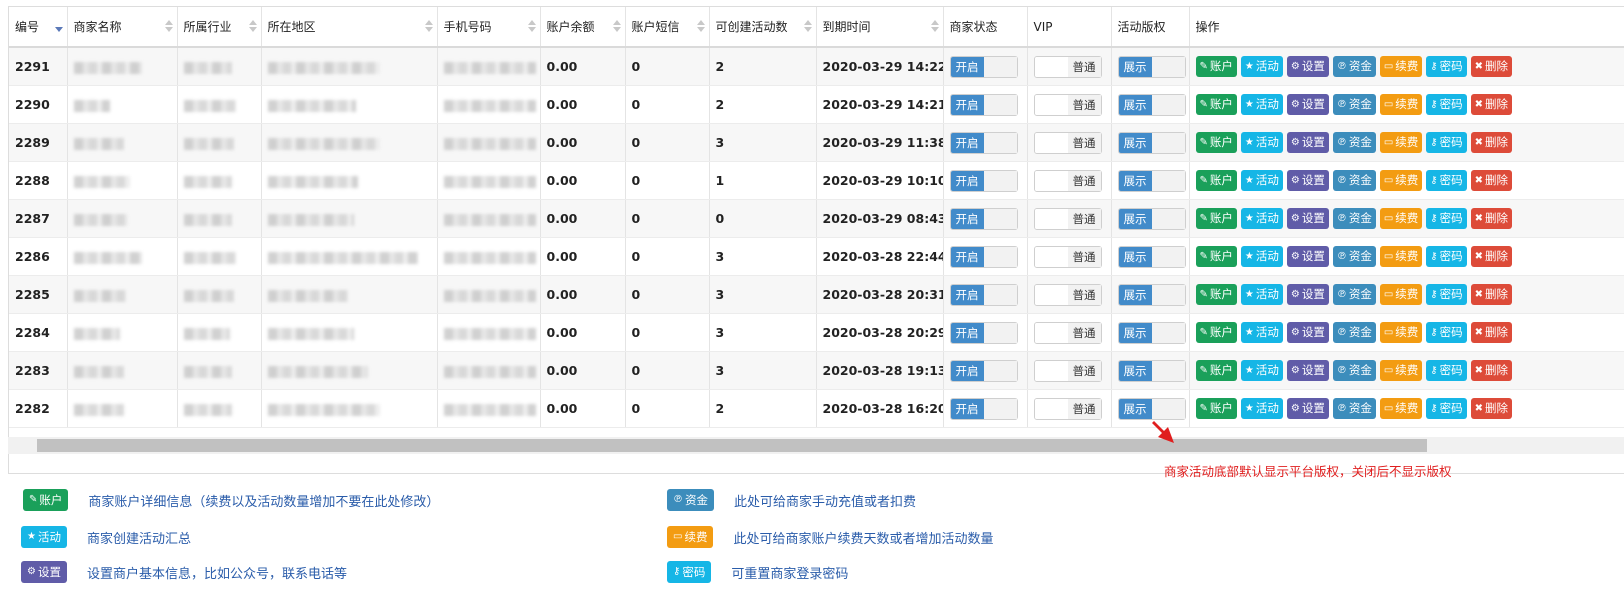  I want to click on col-header-industry: 所属行业, so click(219, 27).